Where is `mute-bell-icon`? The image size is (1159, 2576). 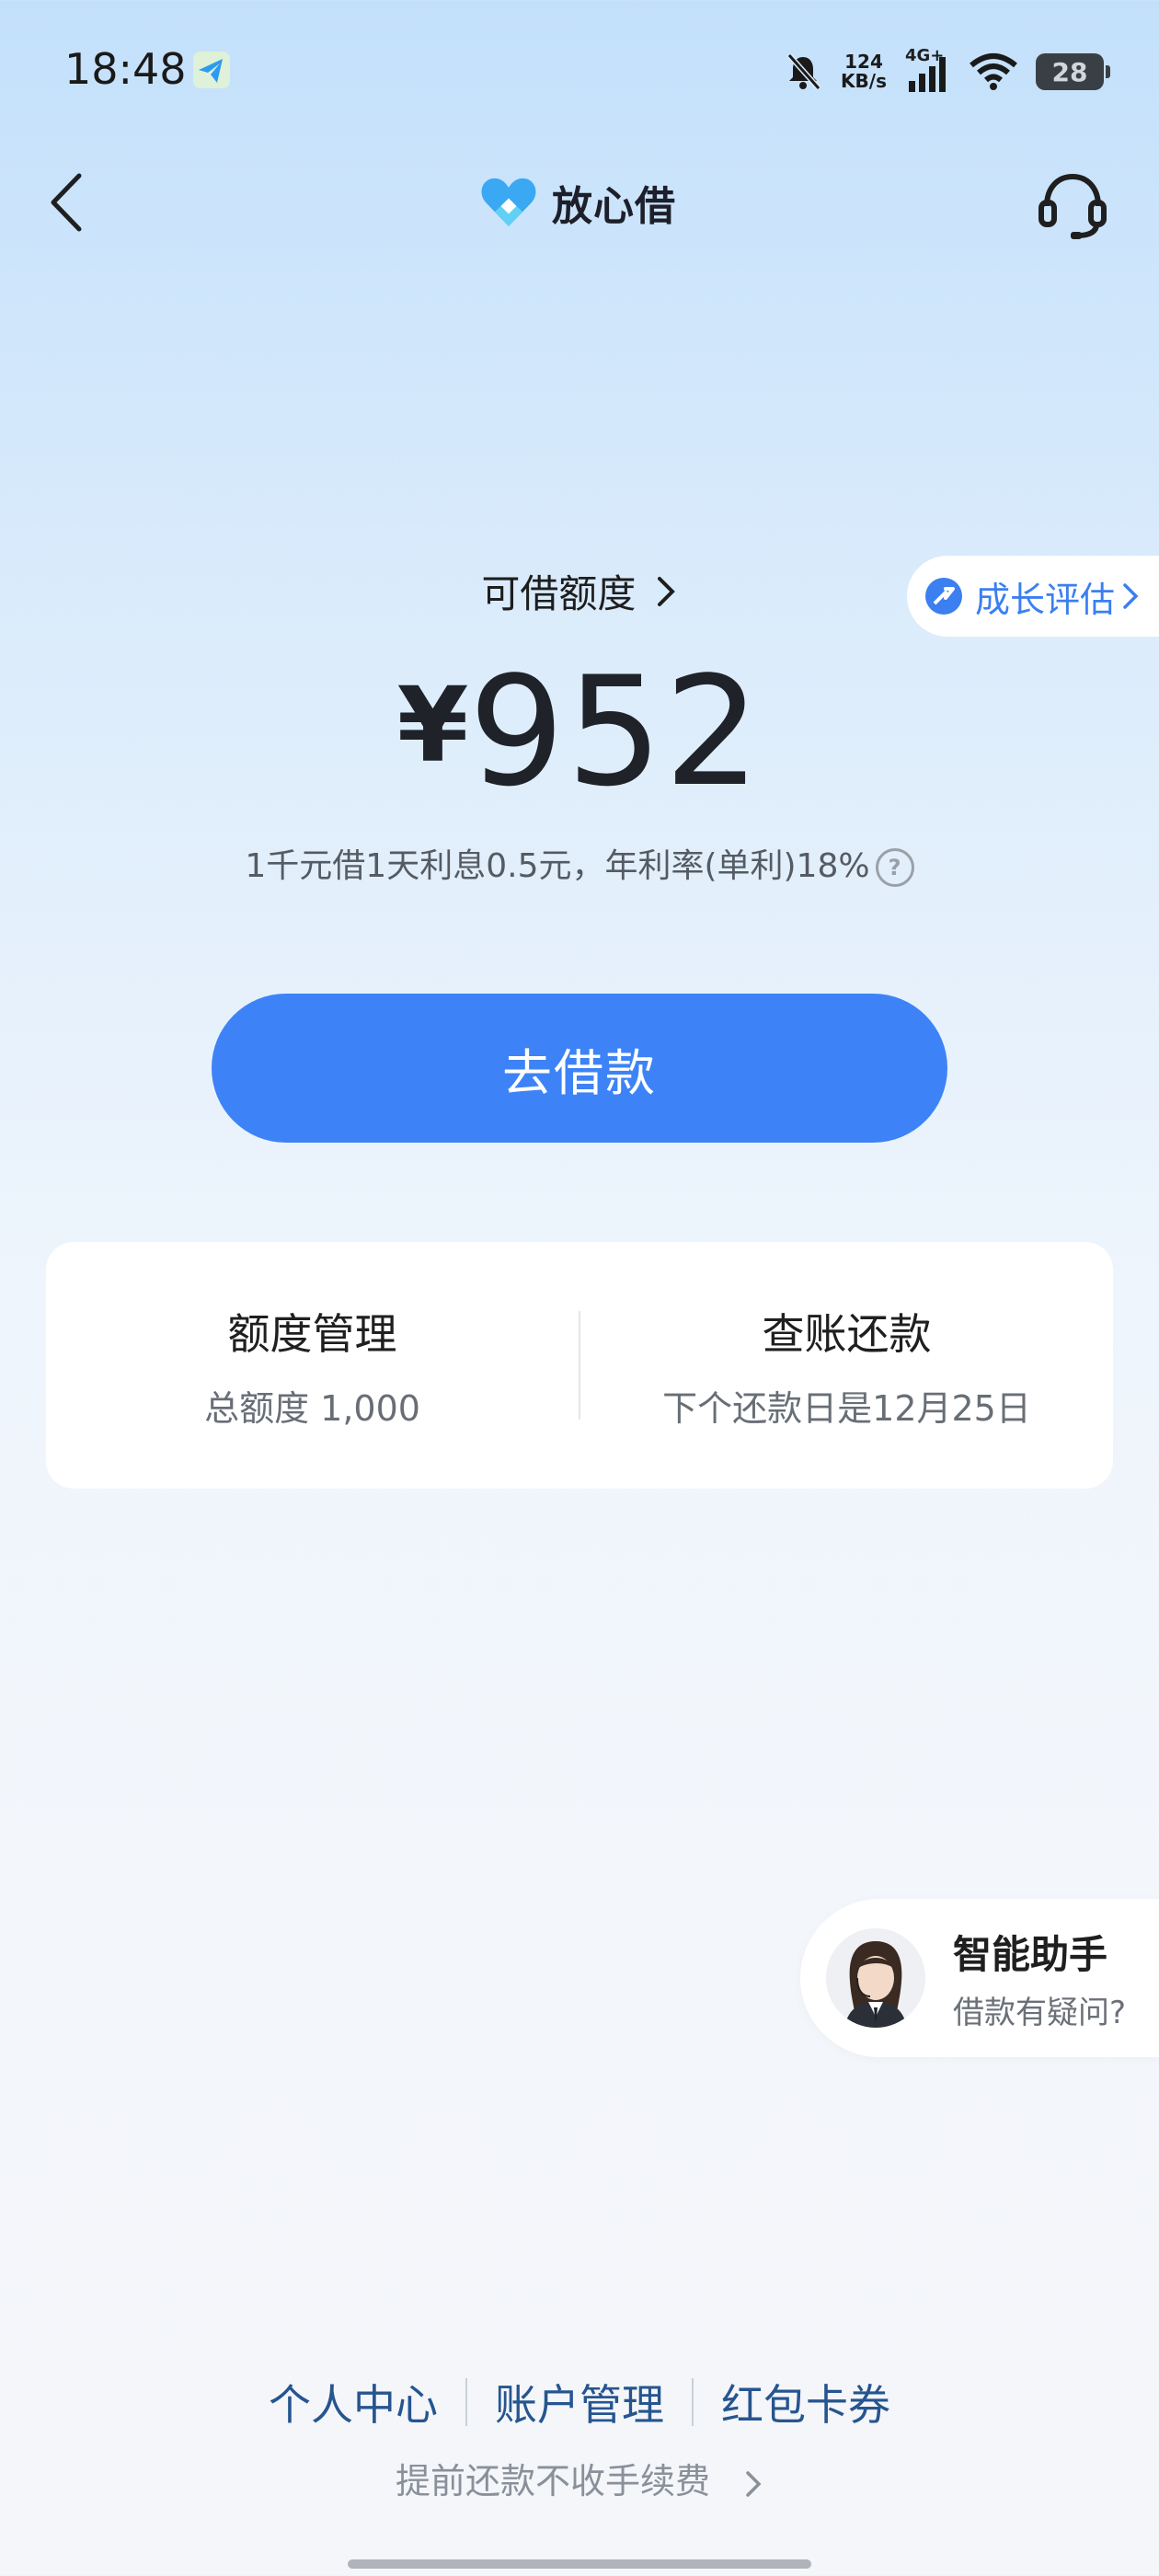 mute-bell-icon is located at coordinates (803, 71).